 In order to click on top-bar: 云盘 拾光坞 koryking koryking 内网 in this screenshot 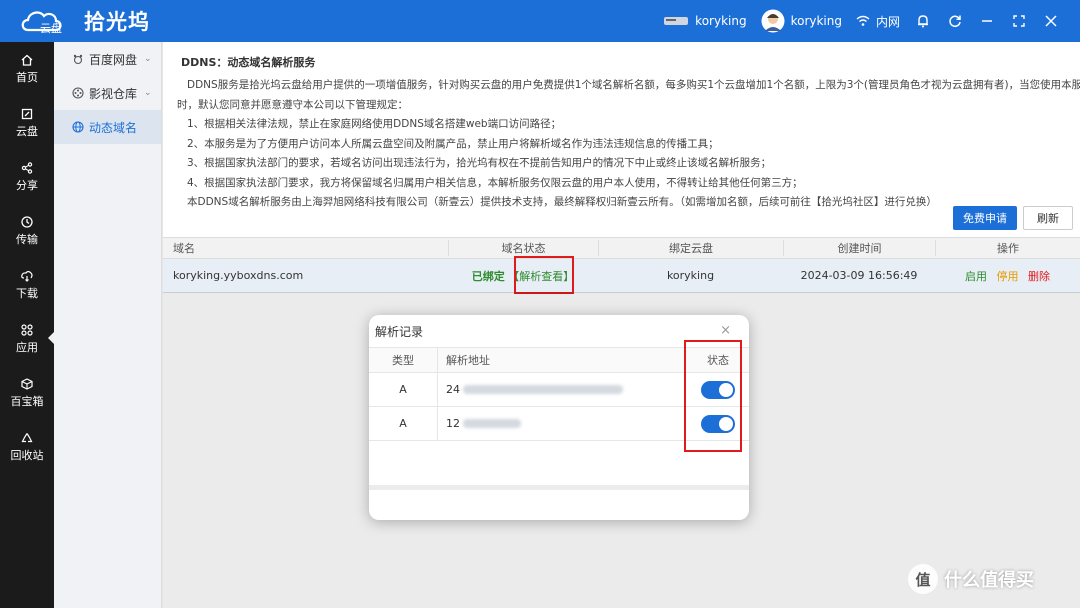, I will do `click(540, 21)`.